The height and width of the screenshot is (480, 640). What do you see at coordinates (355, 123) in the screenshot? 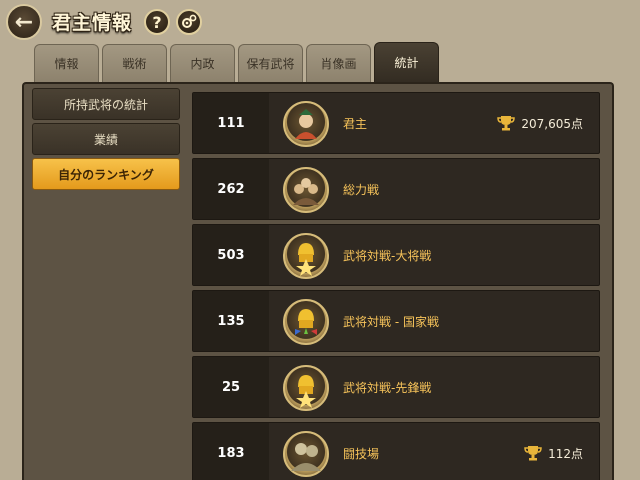
I see `mode-label: 君主` at bounding box center [355, 123].